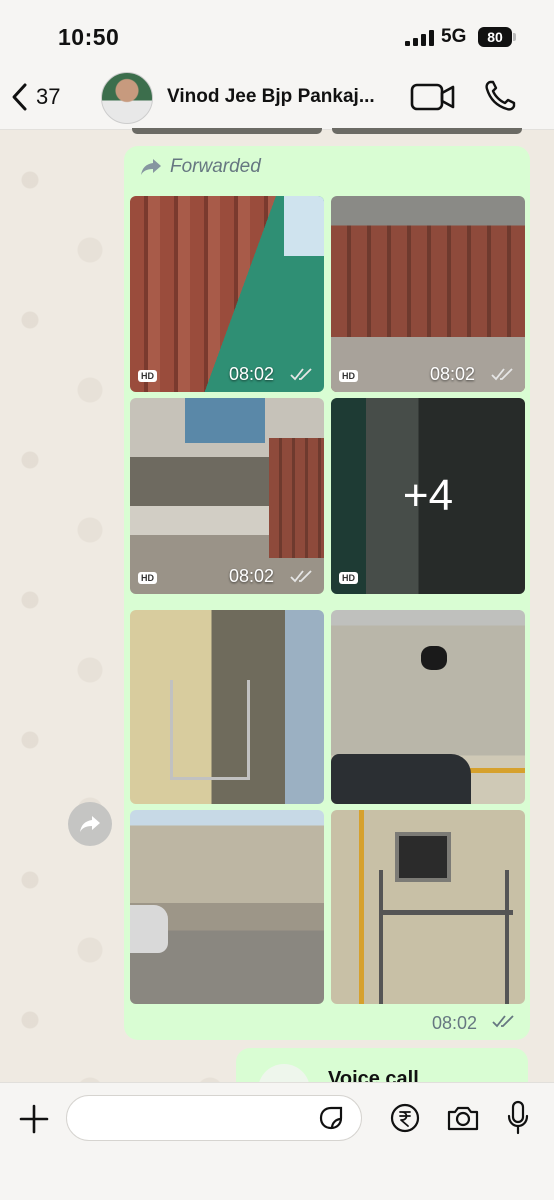  What do you see at coordinates (19, 97) in the screenshot?
I see `chevron-left-icon` at bounding box center [19, 97].